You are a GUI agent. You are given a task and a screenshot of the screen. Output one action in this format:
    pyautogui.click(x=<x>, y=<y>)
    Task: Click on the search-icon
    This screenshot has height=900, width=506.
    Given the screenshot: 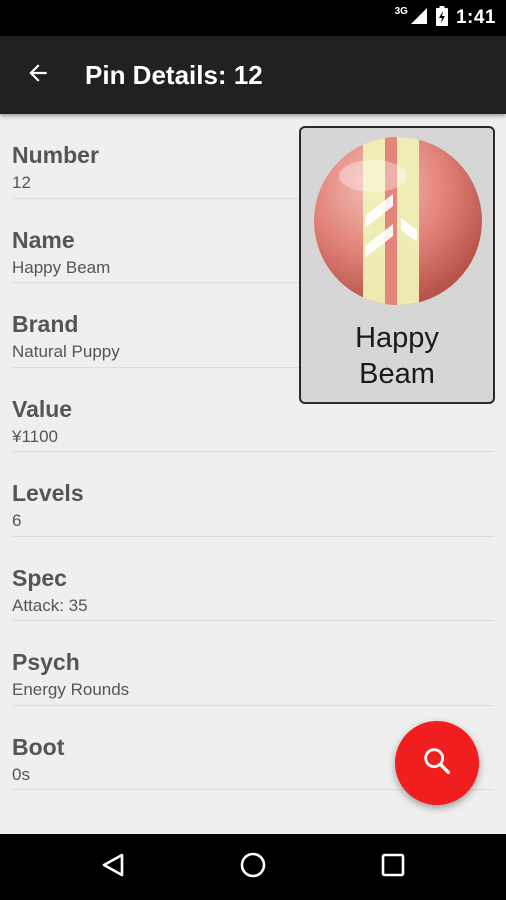 What is the action you would take?
    pyautogui.click(x=437, y=763)
    